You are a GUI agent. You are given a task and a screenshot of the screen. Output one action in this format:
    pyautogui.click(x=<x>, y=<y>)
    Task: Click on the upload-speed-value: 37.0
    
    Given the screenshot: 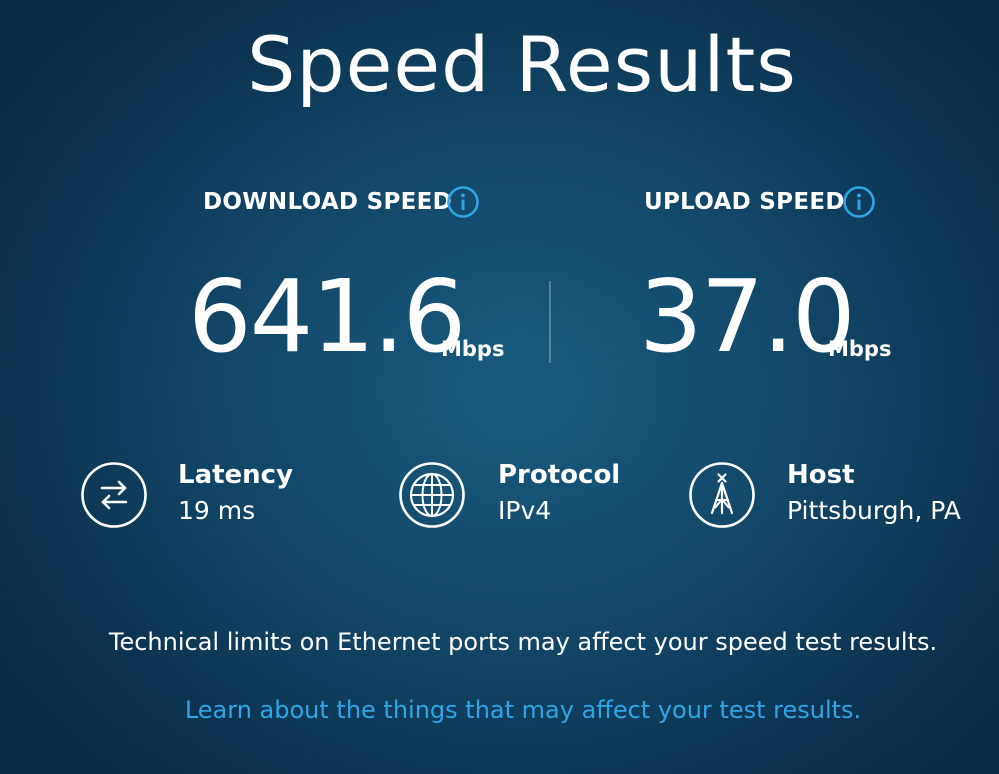 What is the action you would take?
    pyautogui.click(x=747, y=316)
    